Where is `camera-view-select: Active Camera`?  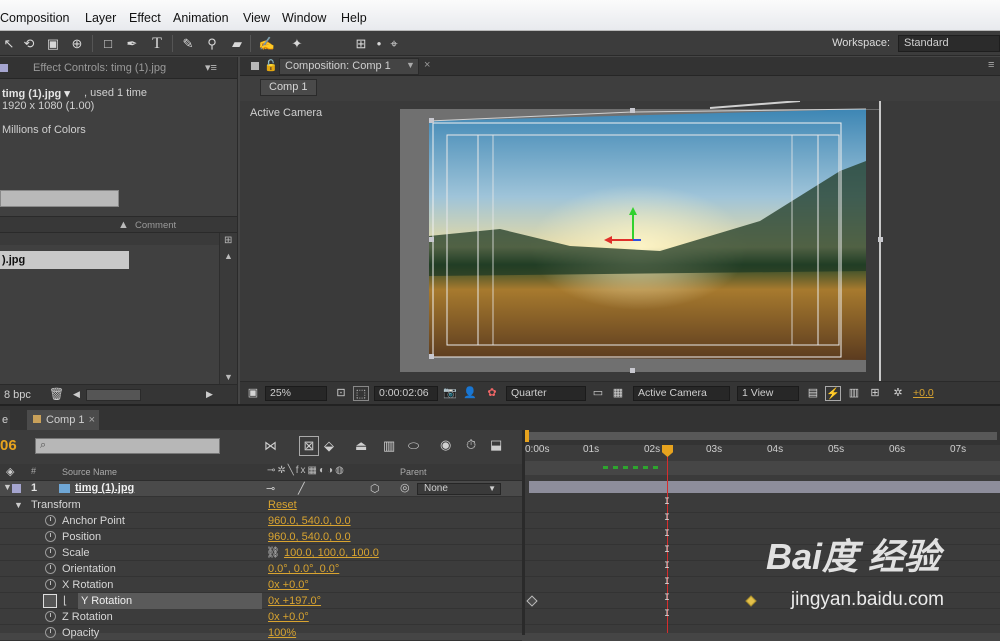 camera-view-select: Active Camera is located at coordinates (681, 393).